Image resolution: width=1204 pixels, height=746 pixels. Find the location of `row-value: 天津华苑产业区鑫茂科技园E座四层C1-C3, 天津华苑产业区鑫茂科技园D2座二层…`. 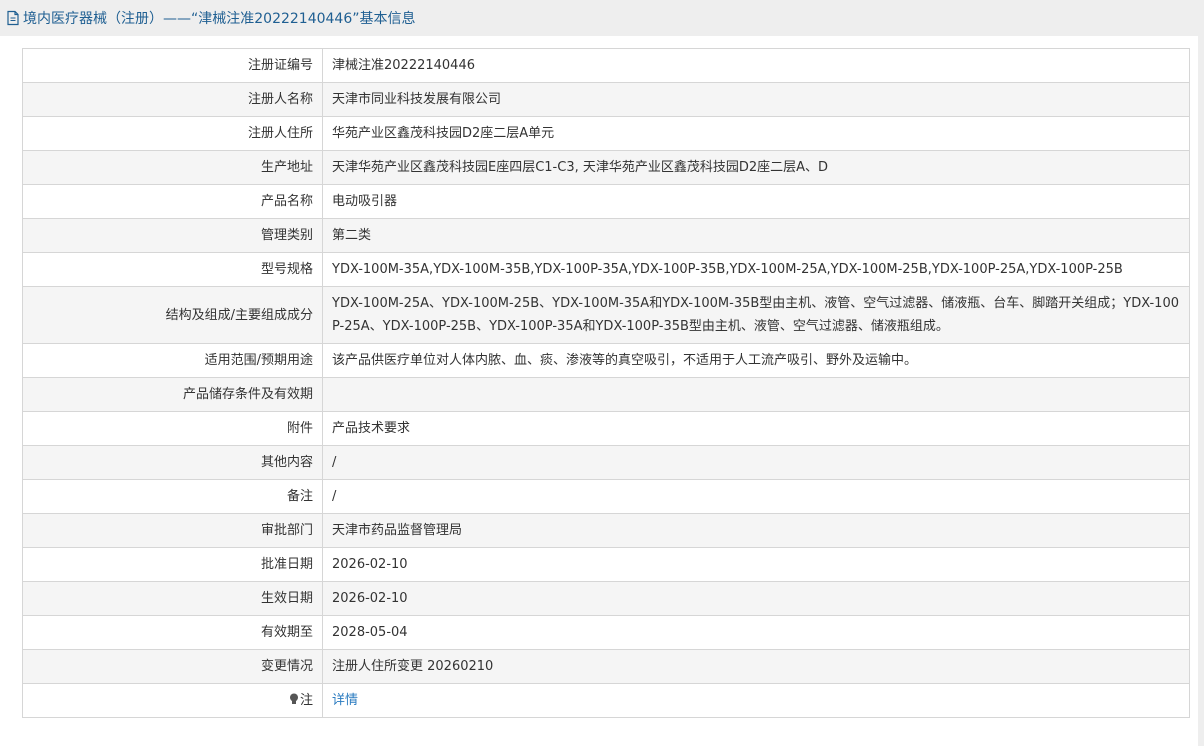

row-value: 天津华苑产业区鑫茂科技园E座四层C1-C3, 天津华苑产业区鑫茂科技园D2座二层… is located at coordinates (756, 167).